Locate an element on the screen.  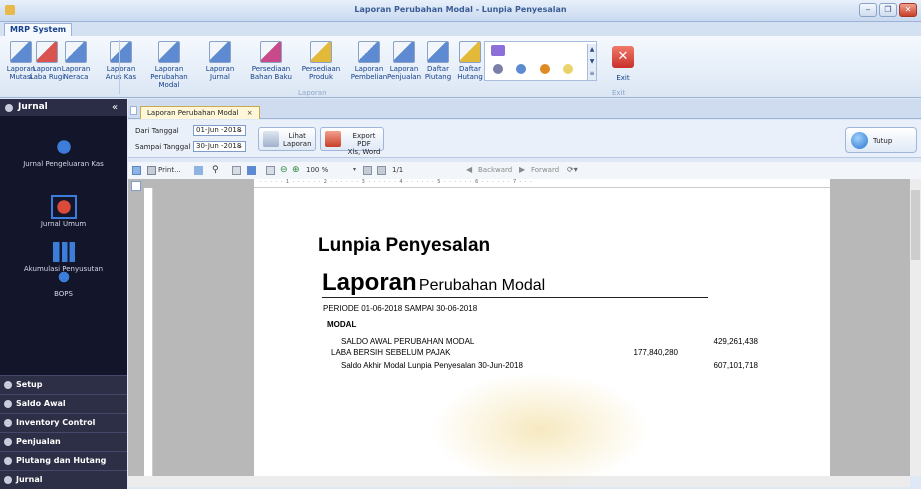
ribbon-button-label: Laporan Perubahan Modal is located at coordinates (169, 77).